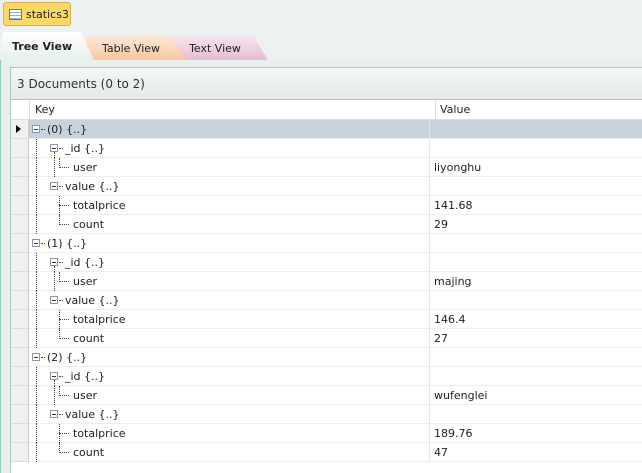 This screenshot has width=642, height=473. What do you see at coordinates (47, 14) in the screenshot?
I see `collection-tab-label: statics3` at bounding box center [47, 14].